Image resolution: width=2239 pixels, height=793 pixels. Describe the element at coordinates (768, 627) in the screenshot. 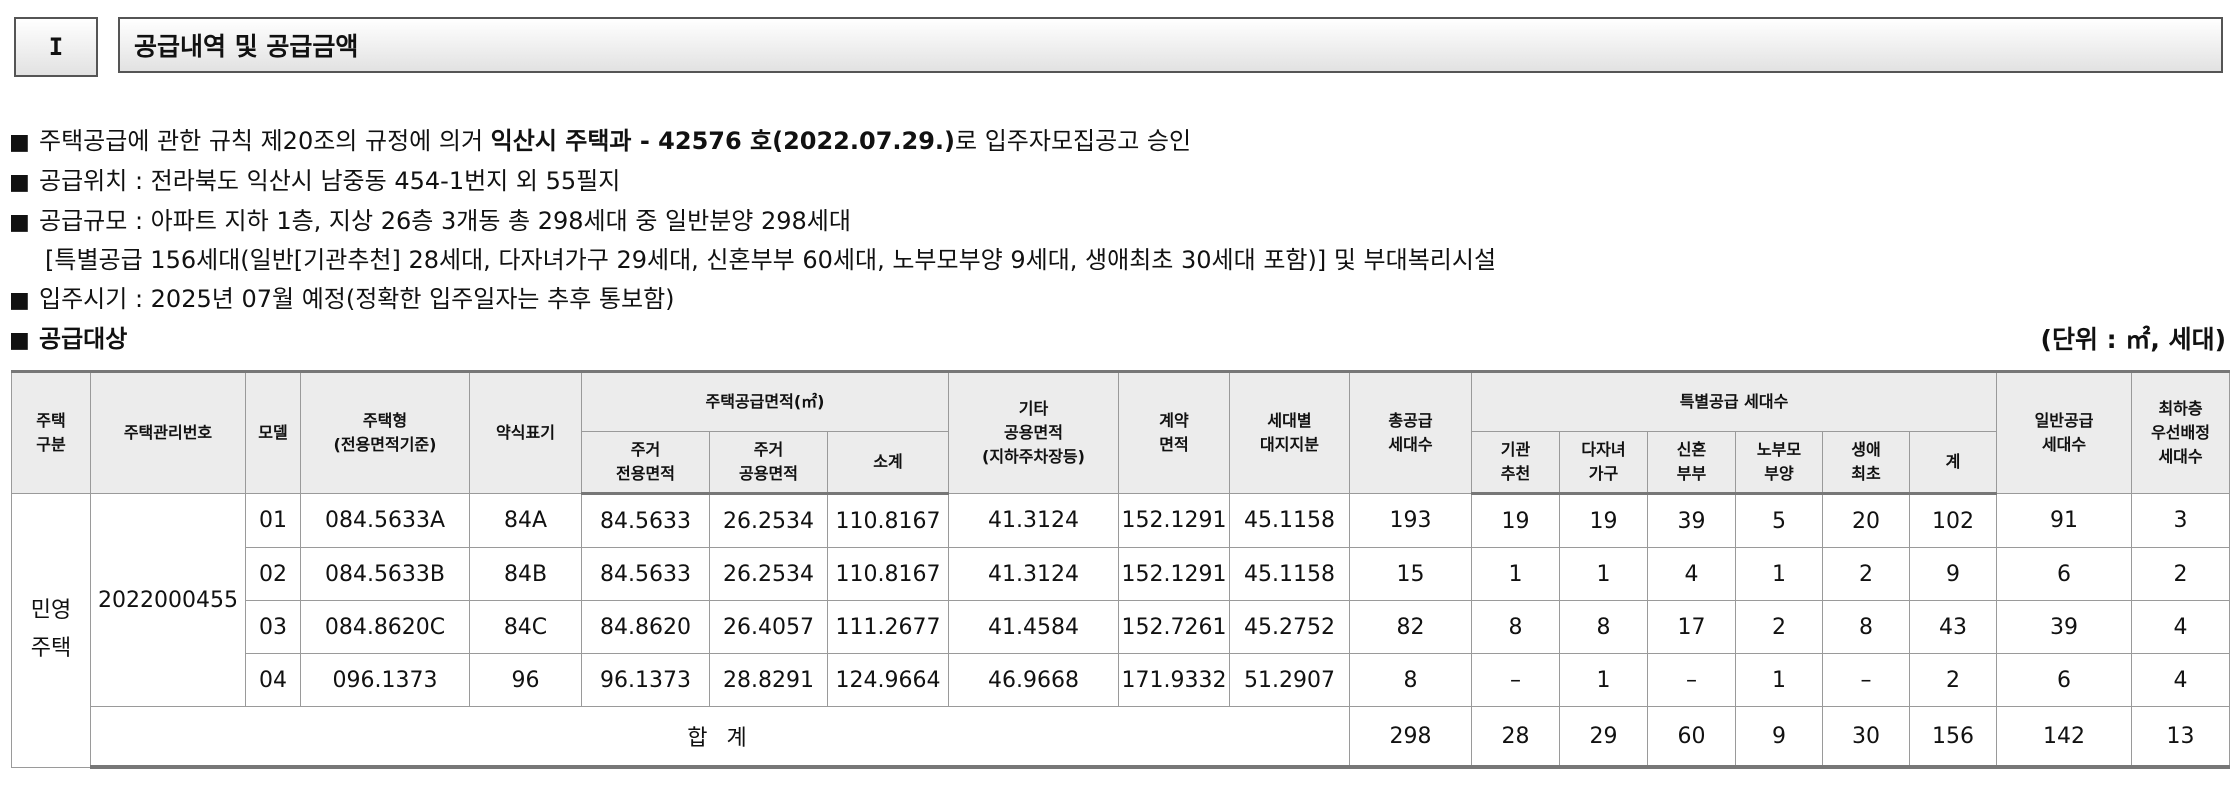

I see `cell-common: 26.4057` at that location.